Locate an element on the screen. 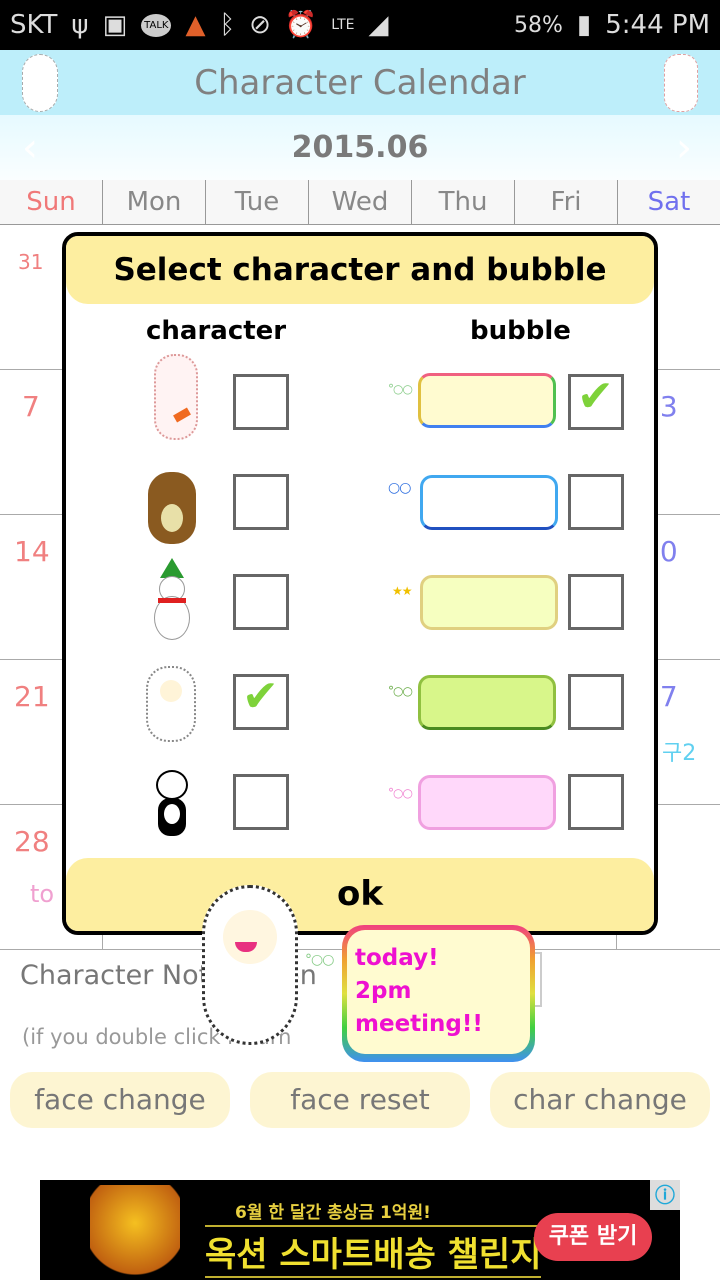 The width and height of the screenshot is (720, 1280). bunny-character-icon is located at coordinates (176, 397).